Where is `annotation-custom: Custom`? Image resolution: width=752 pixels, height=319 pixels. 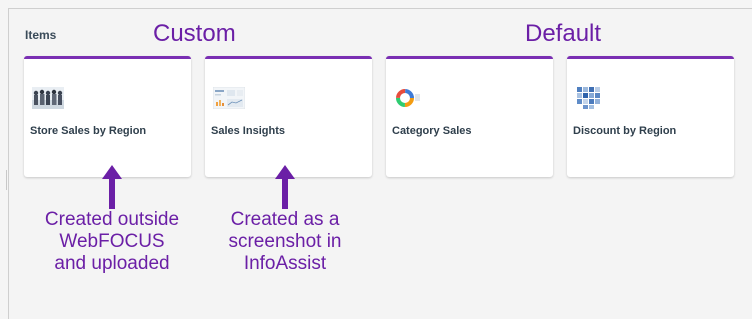 annotation-custom: Custom is located at coordinates (194, 33).